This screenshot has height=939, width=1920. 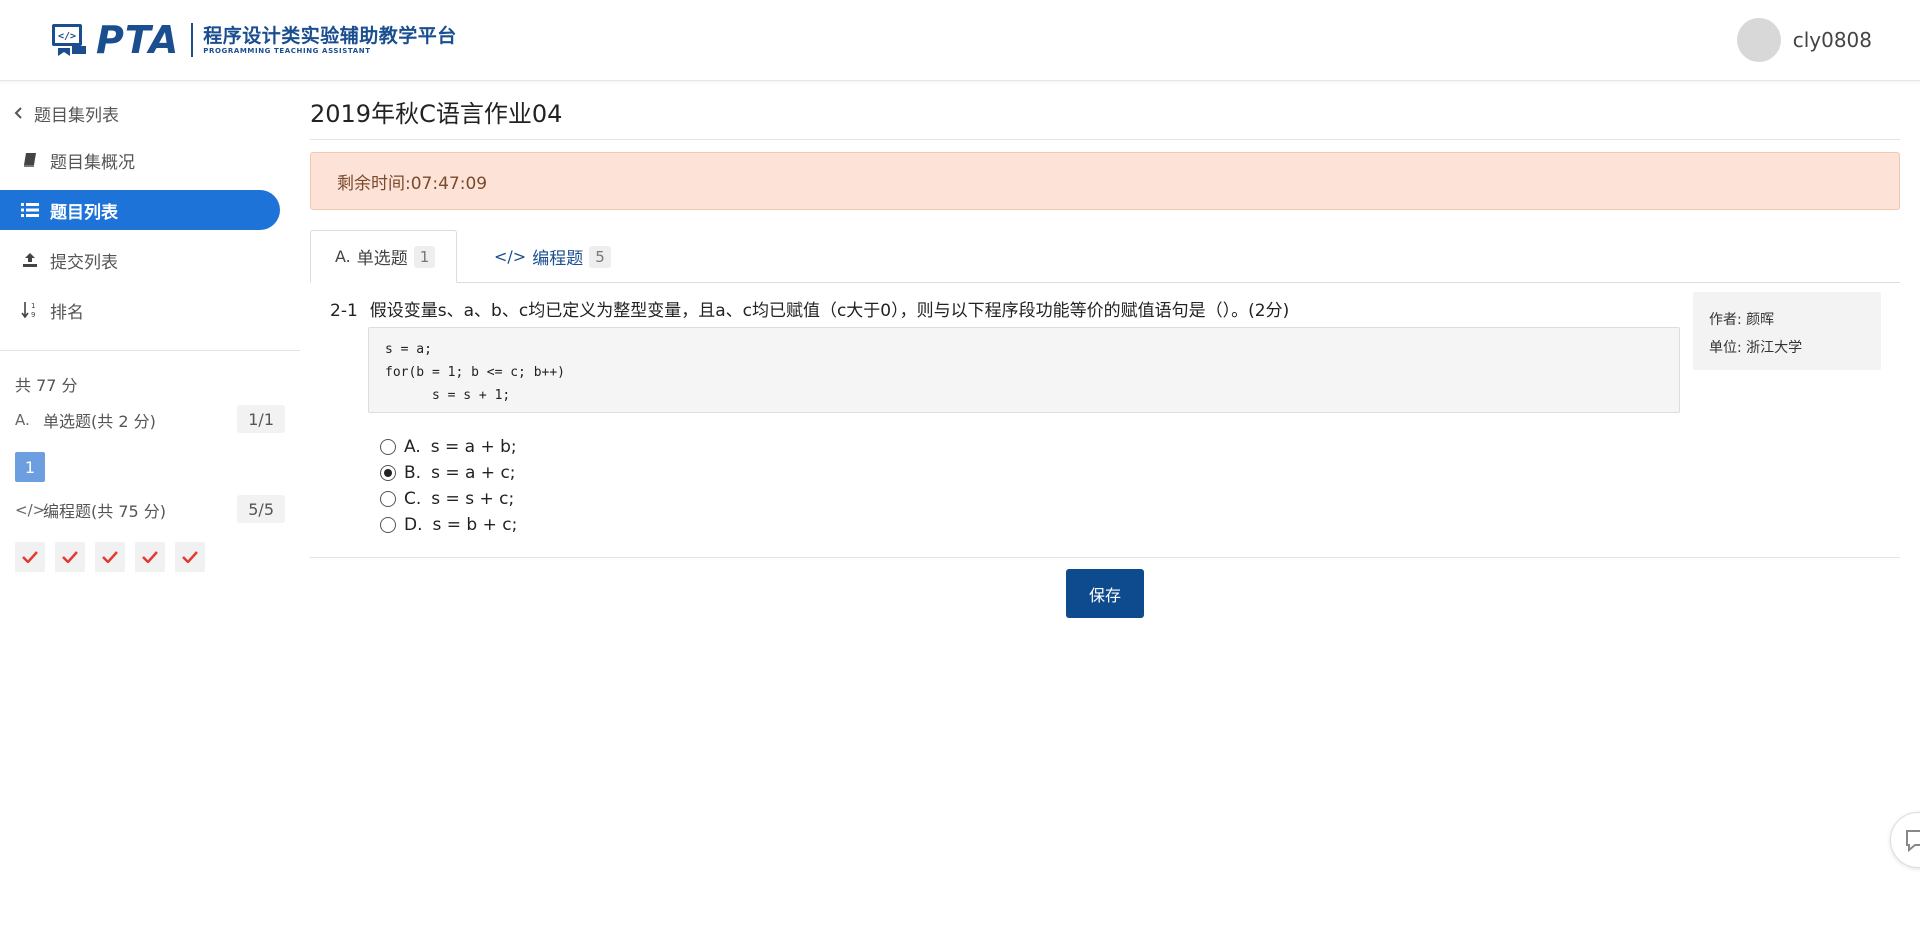 What do you see at coordinates (1105, 139) in the screenshot?
I see `title-divider` at bounding box center [1105, 139].